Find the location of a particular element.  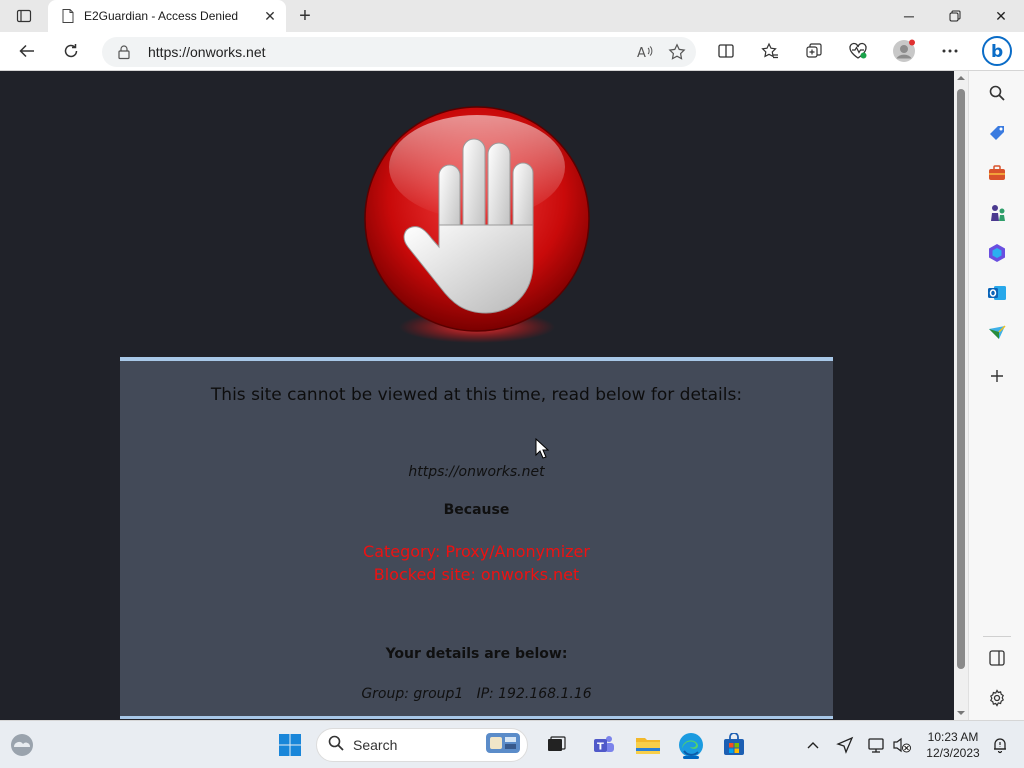

split-screen-icon is located at coordinates (726, 51).